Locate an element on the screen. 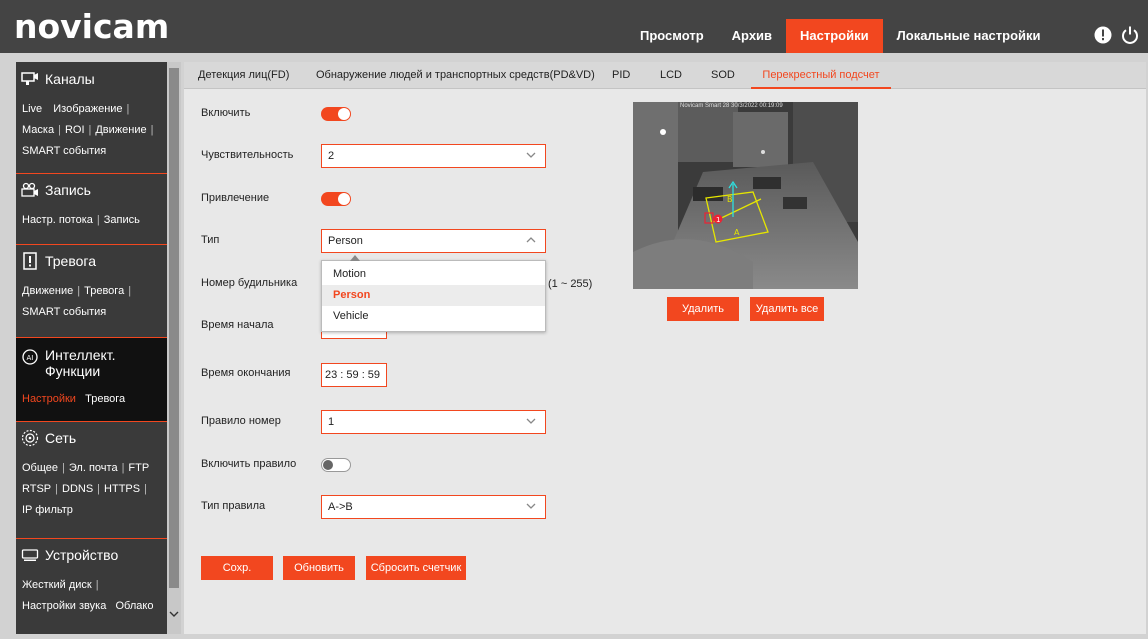  type-option-person: Person is located at coordinates (433, 295).